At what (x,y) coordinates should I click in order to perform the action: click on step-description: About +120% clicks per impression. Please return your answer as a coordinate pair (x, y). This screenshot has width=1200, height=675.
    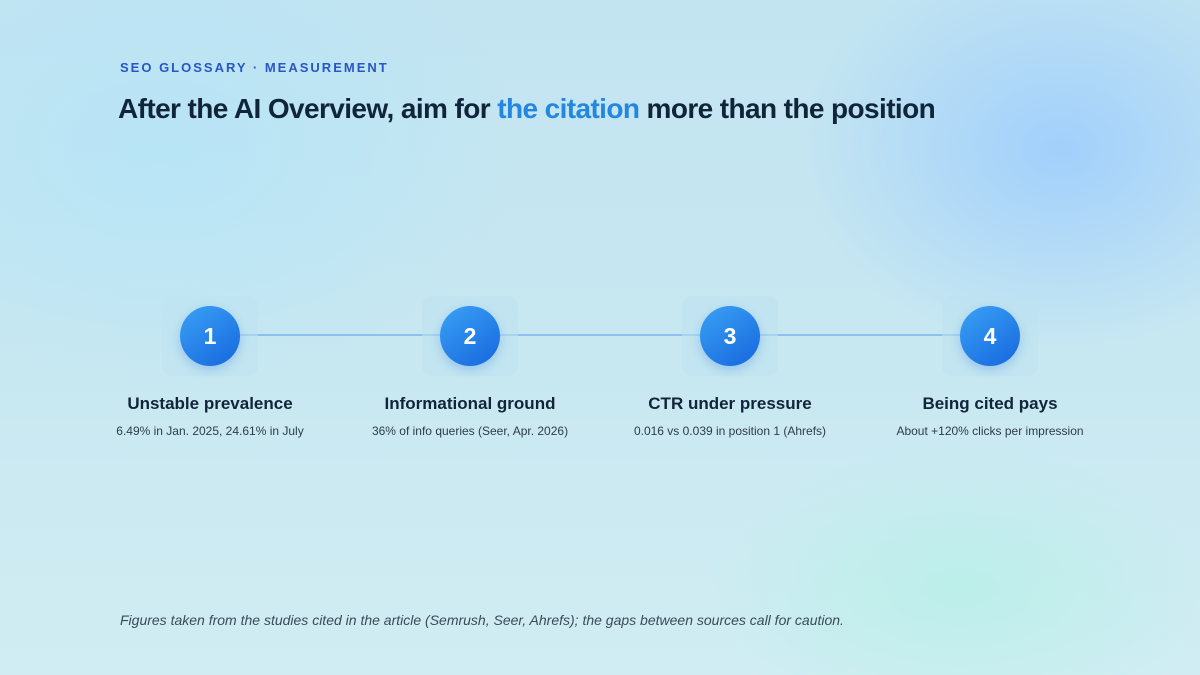
    Looking at the image, I should click on (990, 431).